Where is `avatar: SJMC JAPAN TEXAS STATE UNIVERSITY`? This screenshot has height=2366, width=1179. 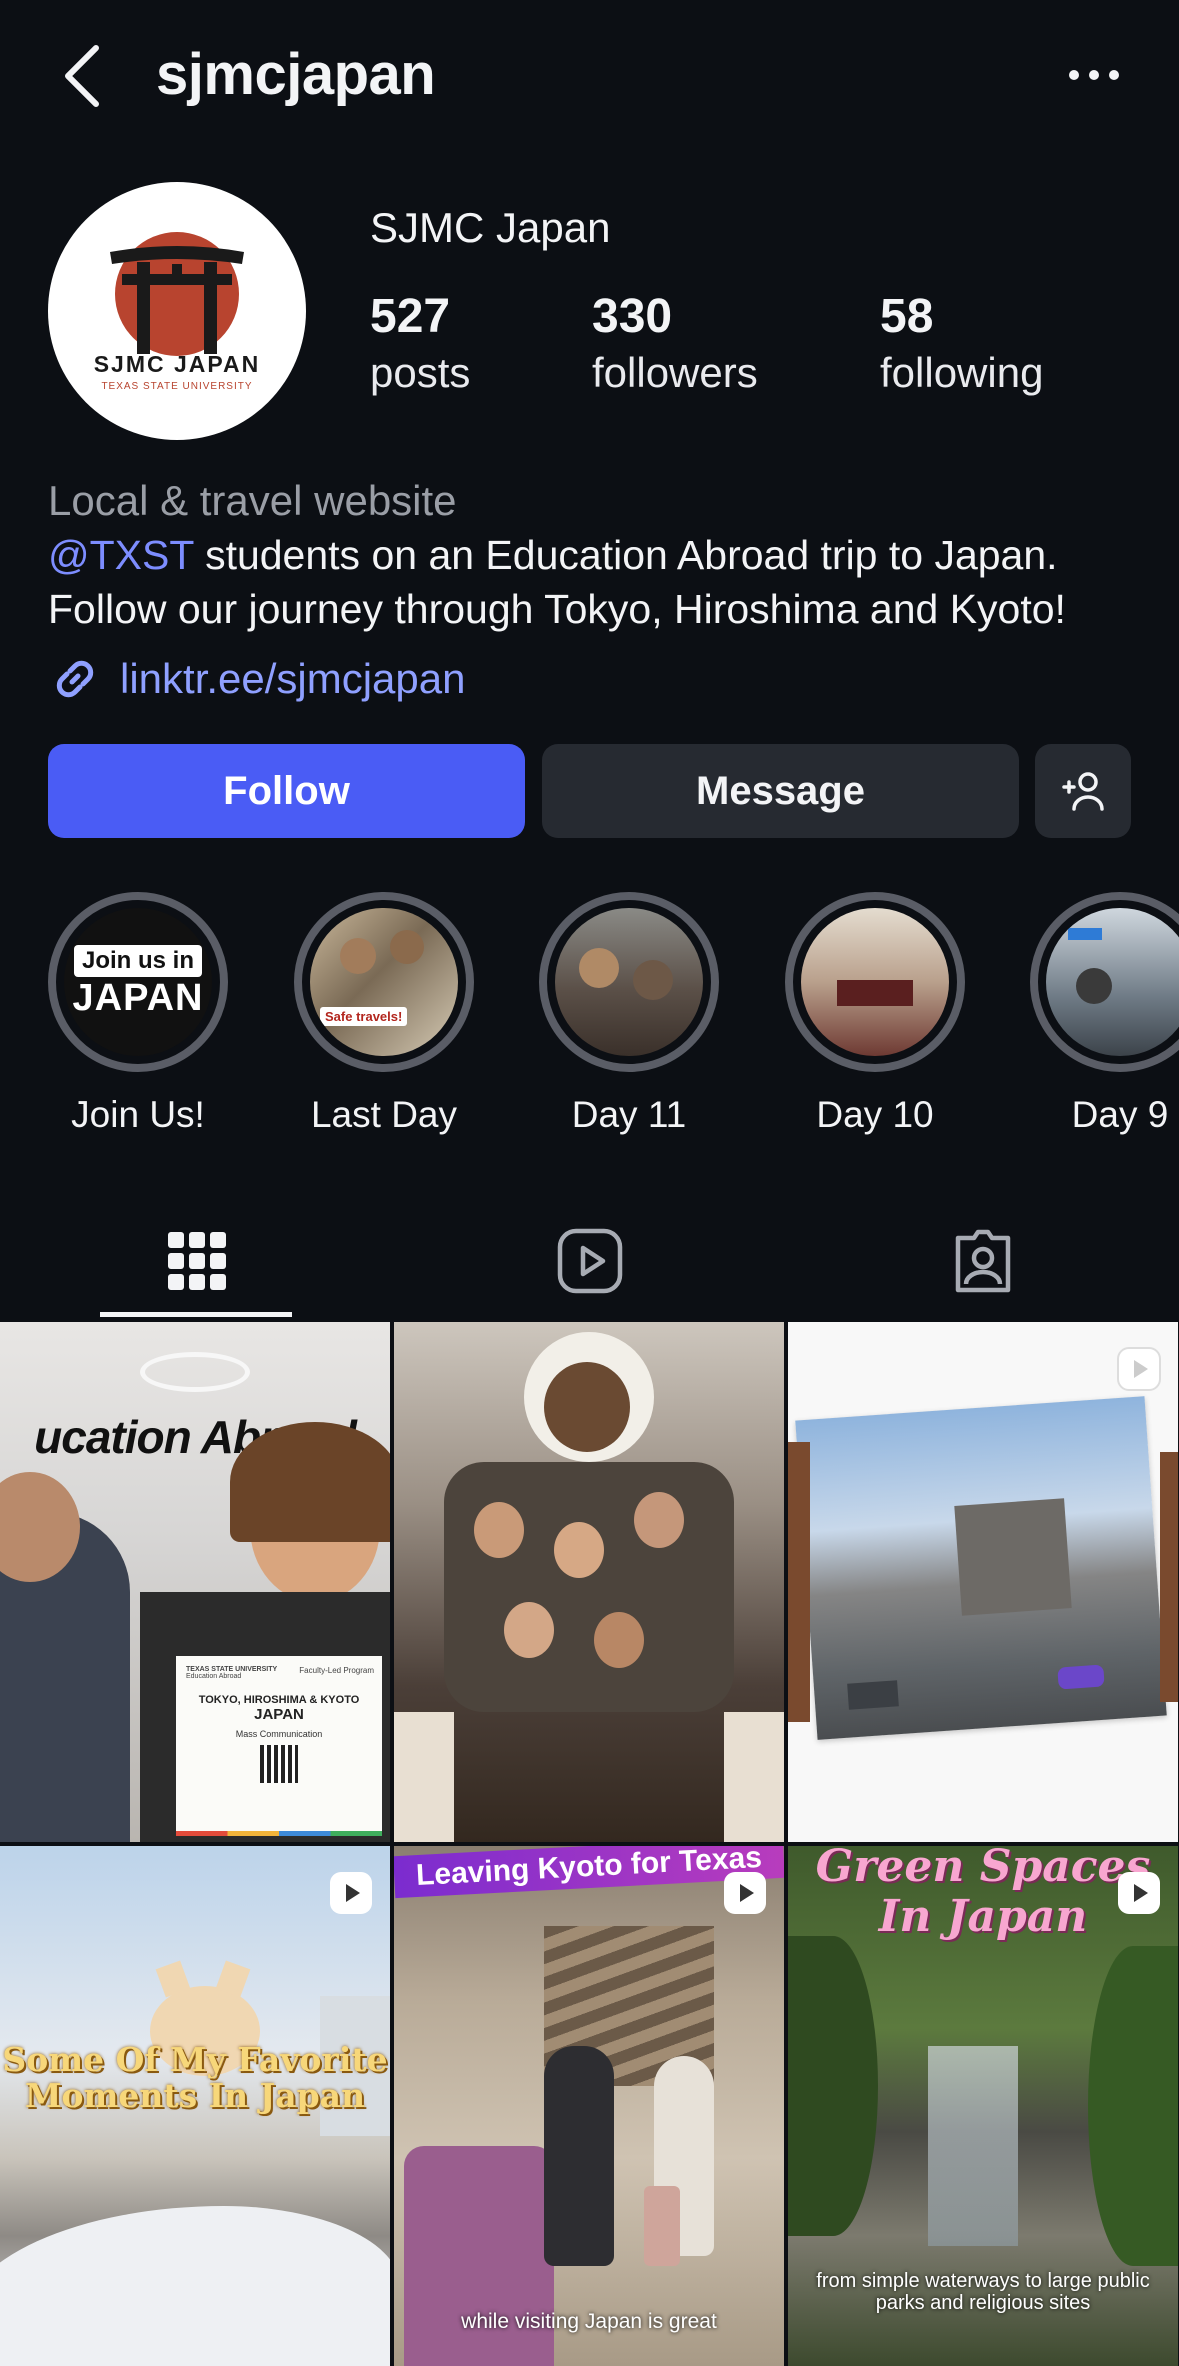
avatar: SJMC JAPAN TEXAS STATE UNIVERSITY is located at coordinates (177, 311).